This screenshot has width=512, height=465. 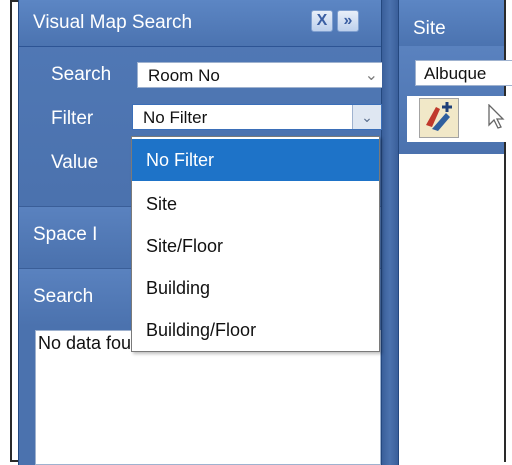 What do you see at coordinates (255, 330) in the screenshot?
I see `dropdown-option-building-floor: Building/Floor` at bounding box center [255, 330].